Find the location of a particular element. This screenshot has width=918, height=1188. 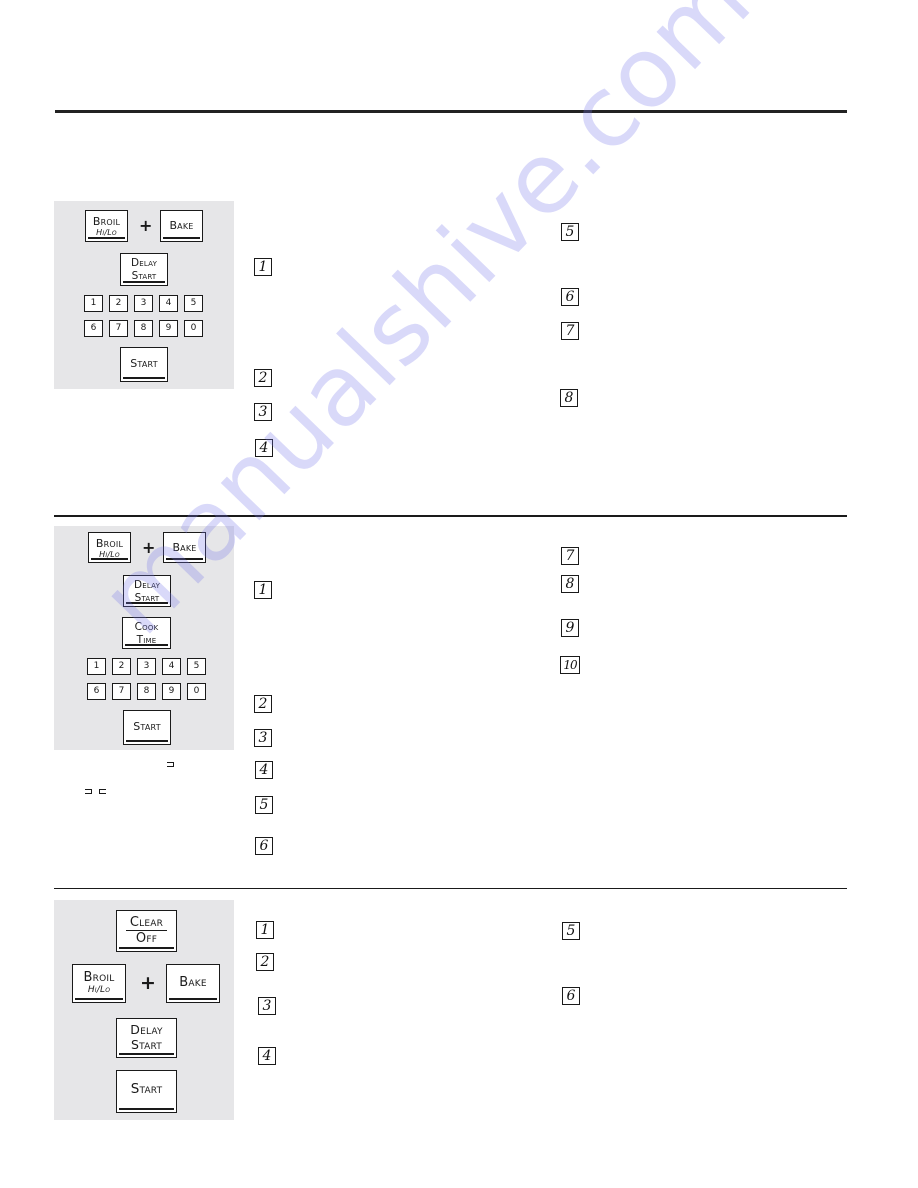

clear-off-button: Clear Off is located at coordinates (146, 931).